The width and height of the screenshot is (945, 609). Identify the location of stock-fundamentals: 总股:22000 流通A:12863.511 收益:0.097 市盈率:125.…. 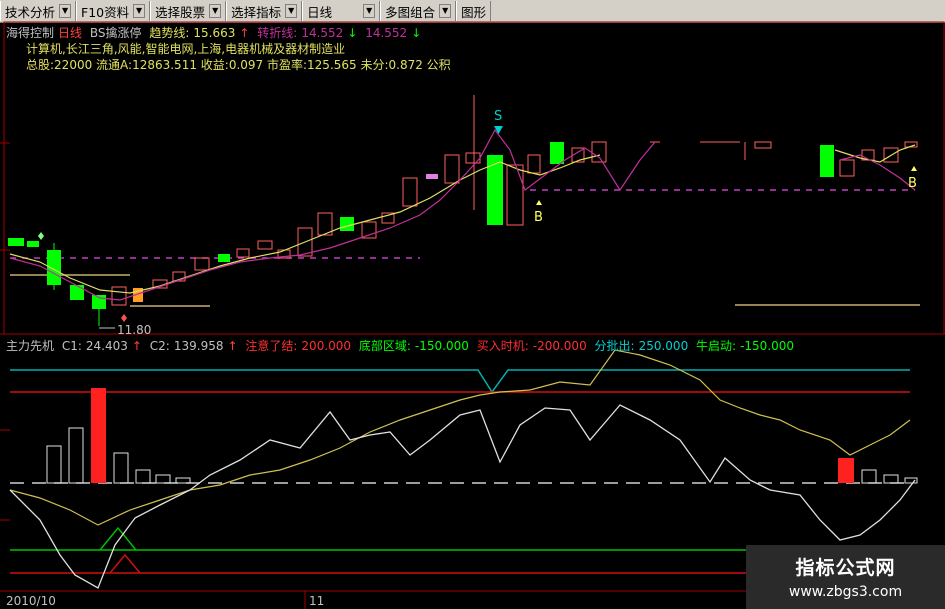
(238, 65).